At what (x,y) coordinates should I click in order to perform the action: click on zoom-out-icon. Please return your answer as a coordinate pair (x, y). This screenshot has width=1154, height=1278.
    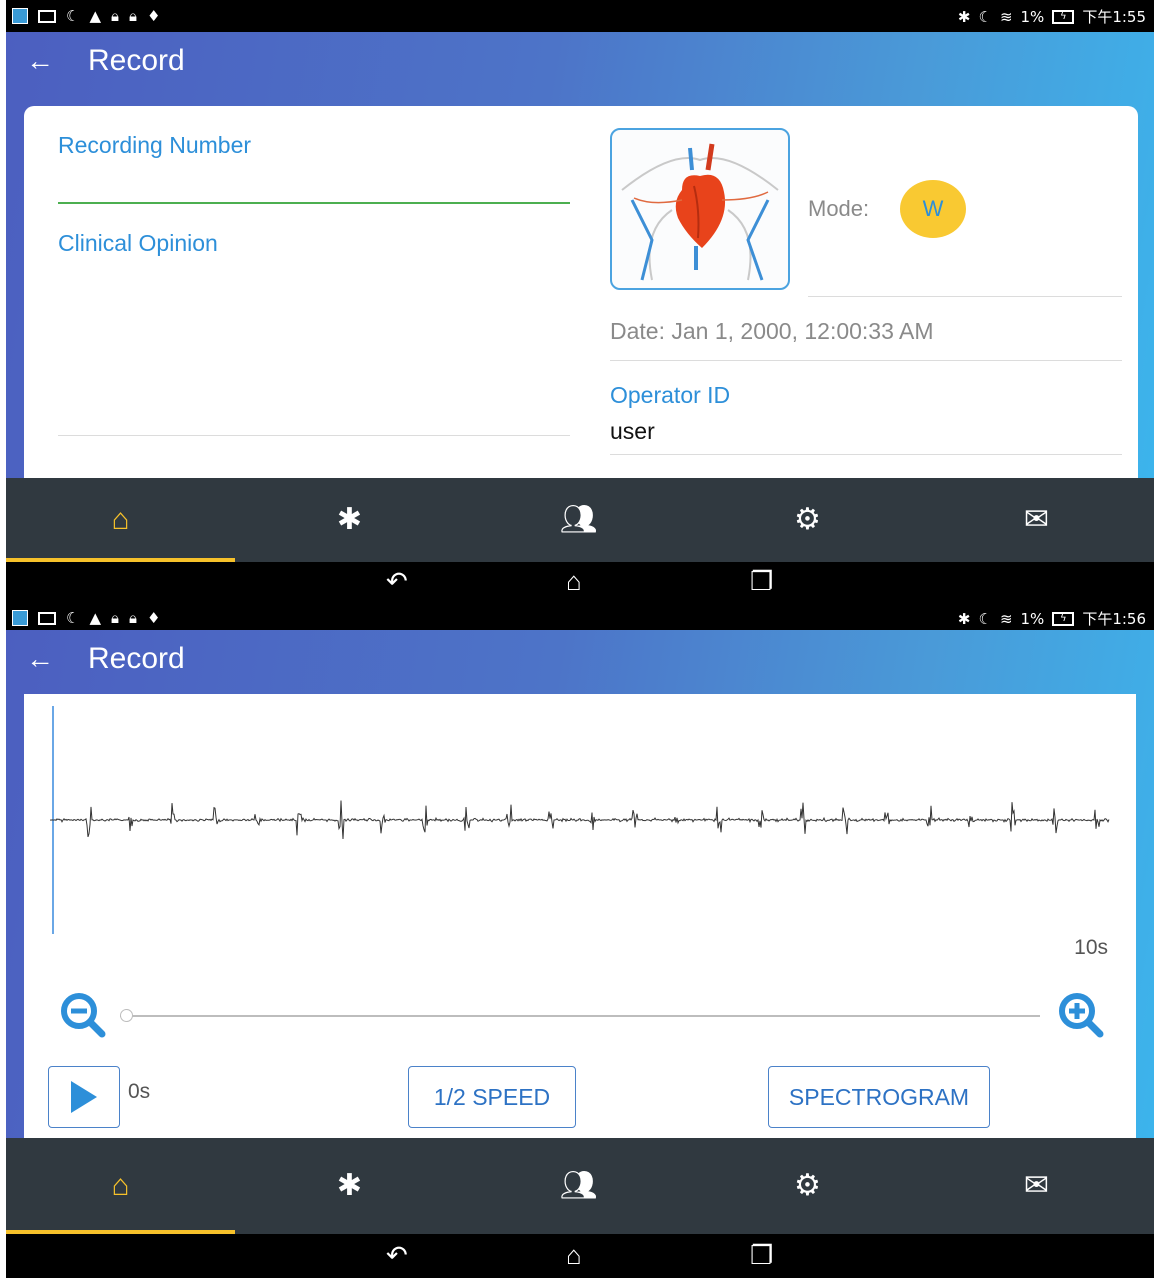
    Looking at the image, I should click on (83, 1015).